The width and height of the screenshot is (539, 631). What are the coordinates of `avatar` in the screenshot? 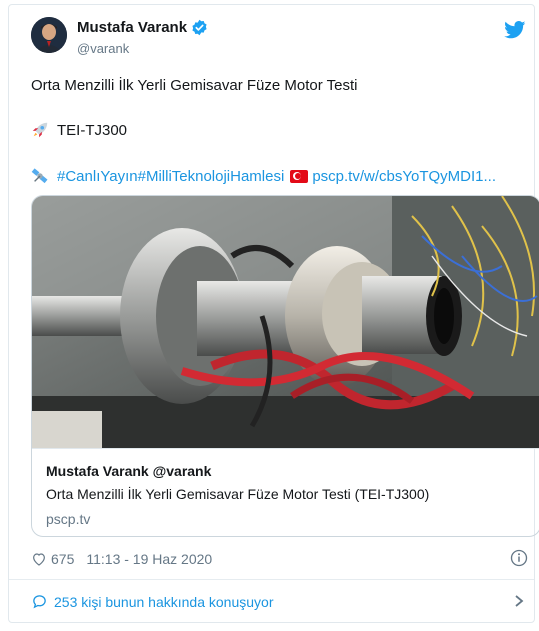 It's located at (49, 35).